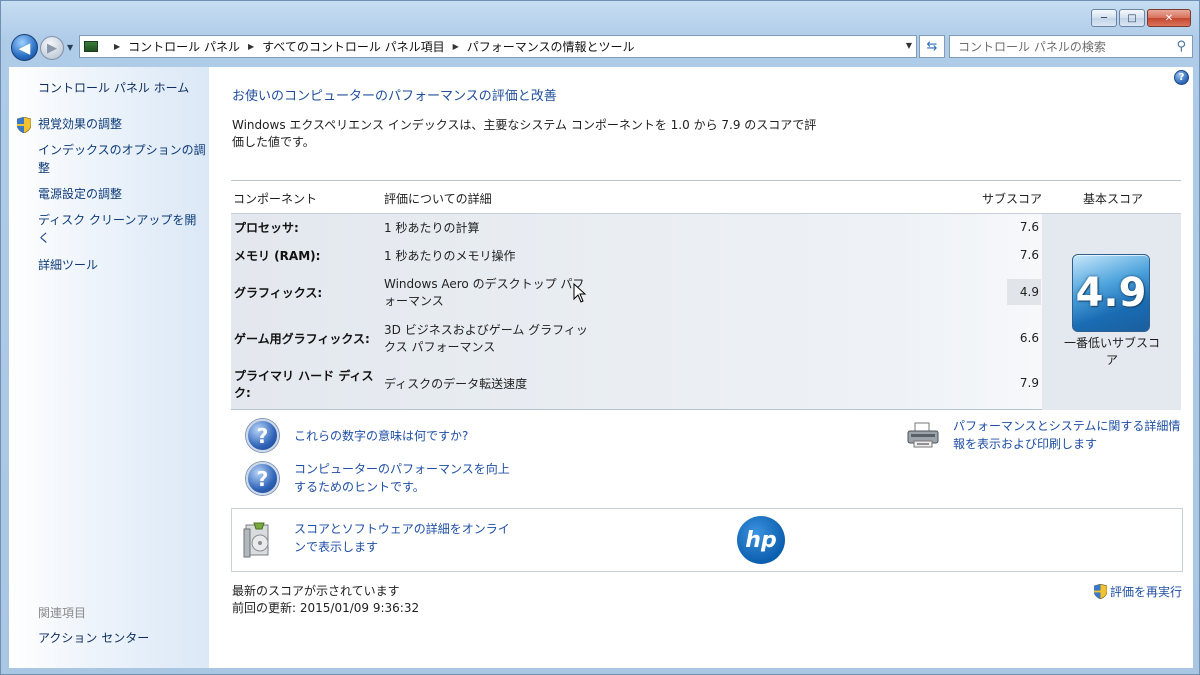 The width and height of the screenshot is (1200, 675). Describe the element at coordinates (923, 435) in the screenshot. I see `printer-icon` at that location.